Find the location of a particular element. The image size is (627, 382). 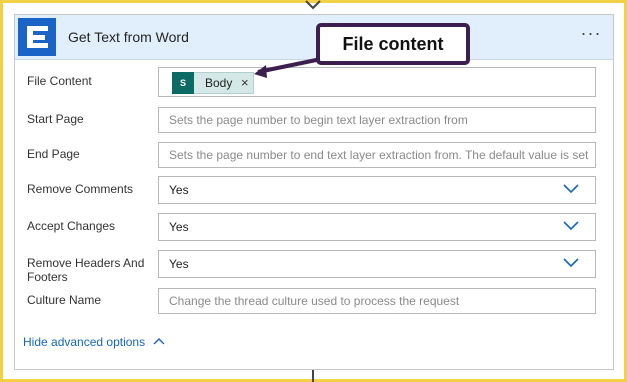

field-label-start-page: Start Page is located at coordinates (55, 119).